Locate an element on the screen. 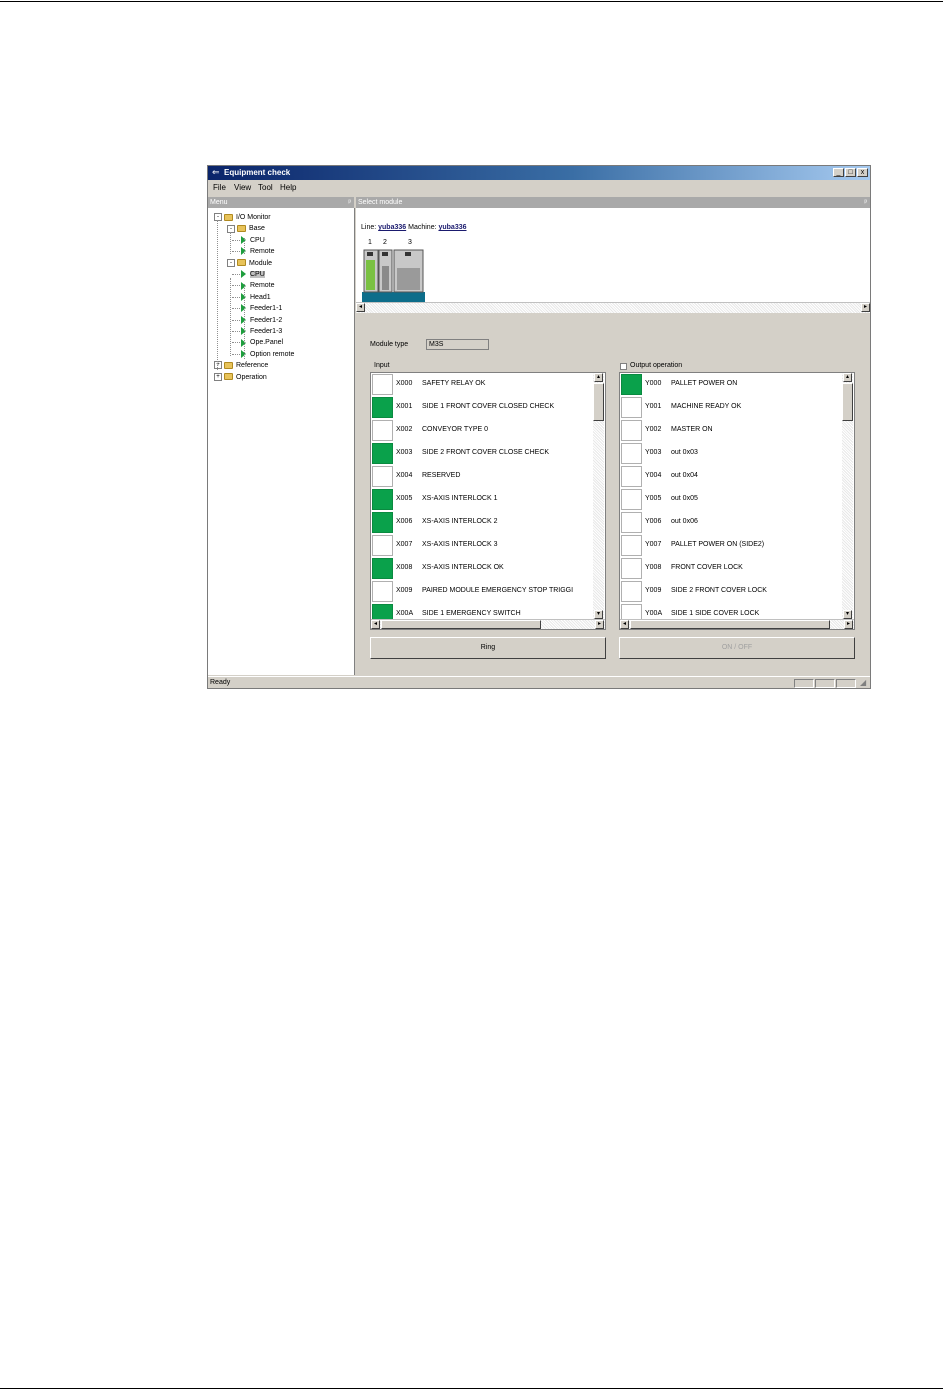  io-code: Y004 is located at coordinates (653, 475).